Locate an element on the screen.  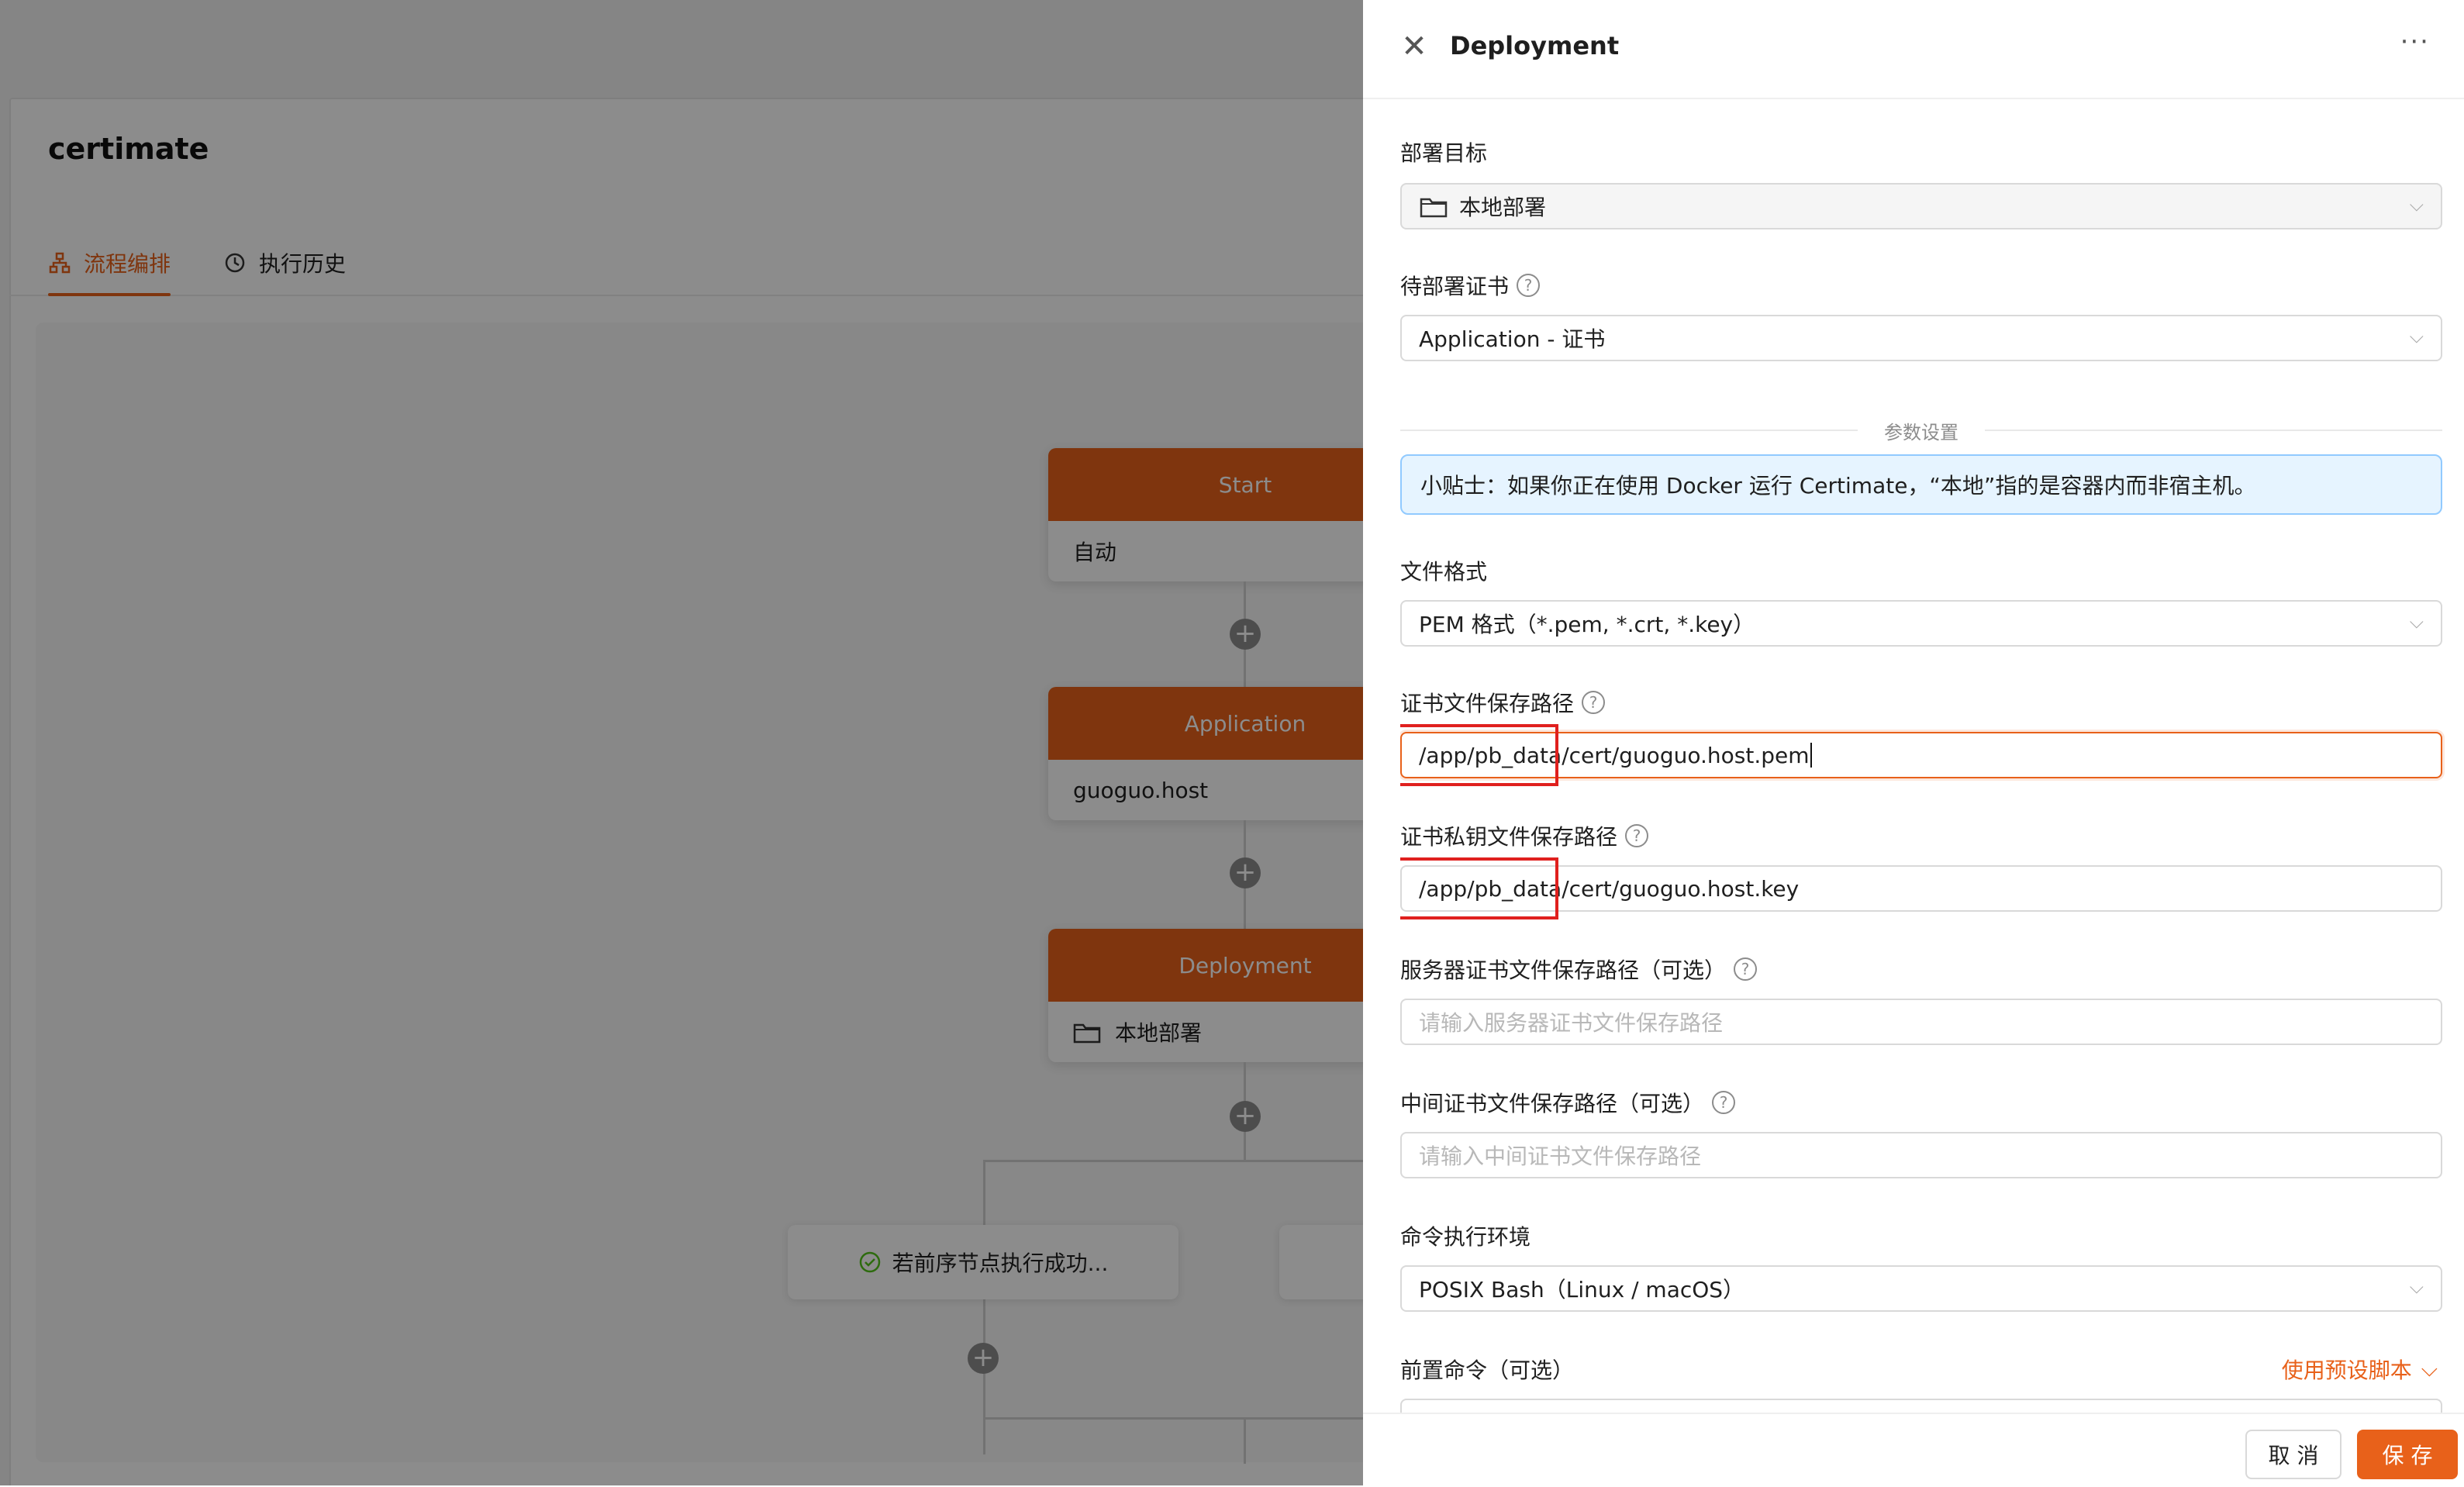
server-cert-placeholder: 请输入服务器证书文件保存路径 is located at coordinates (1572, 1023).